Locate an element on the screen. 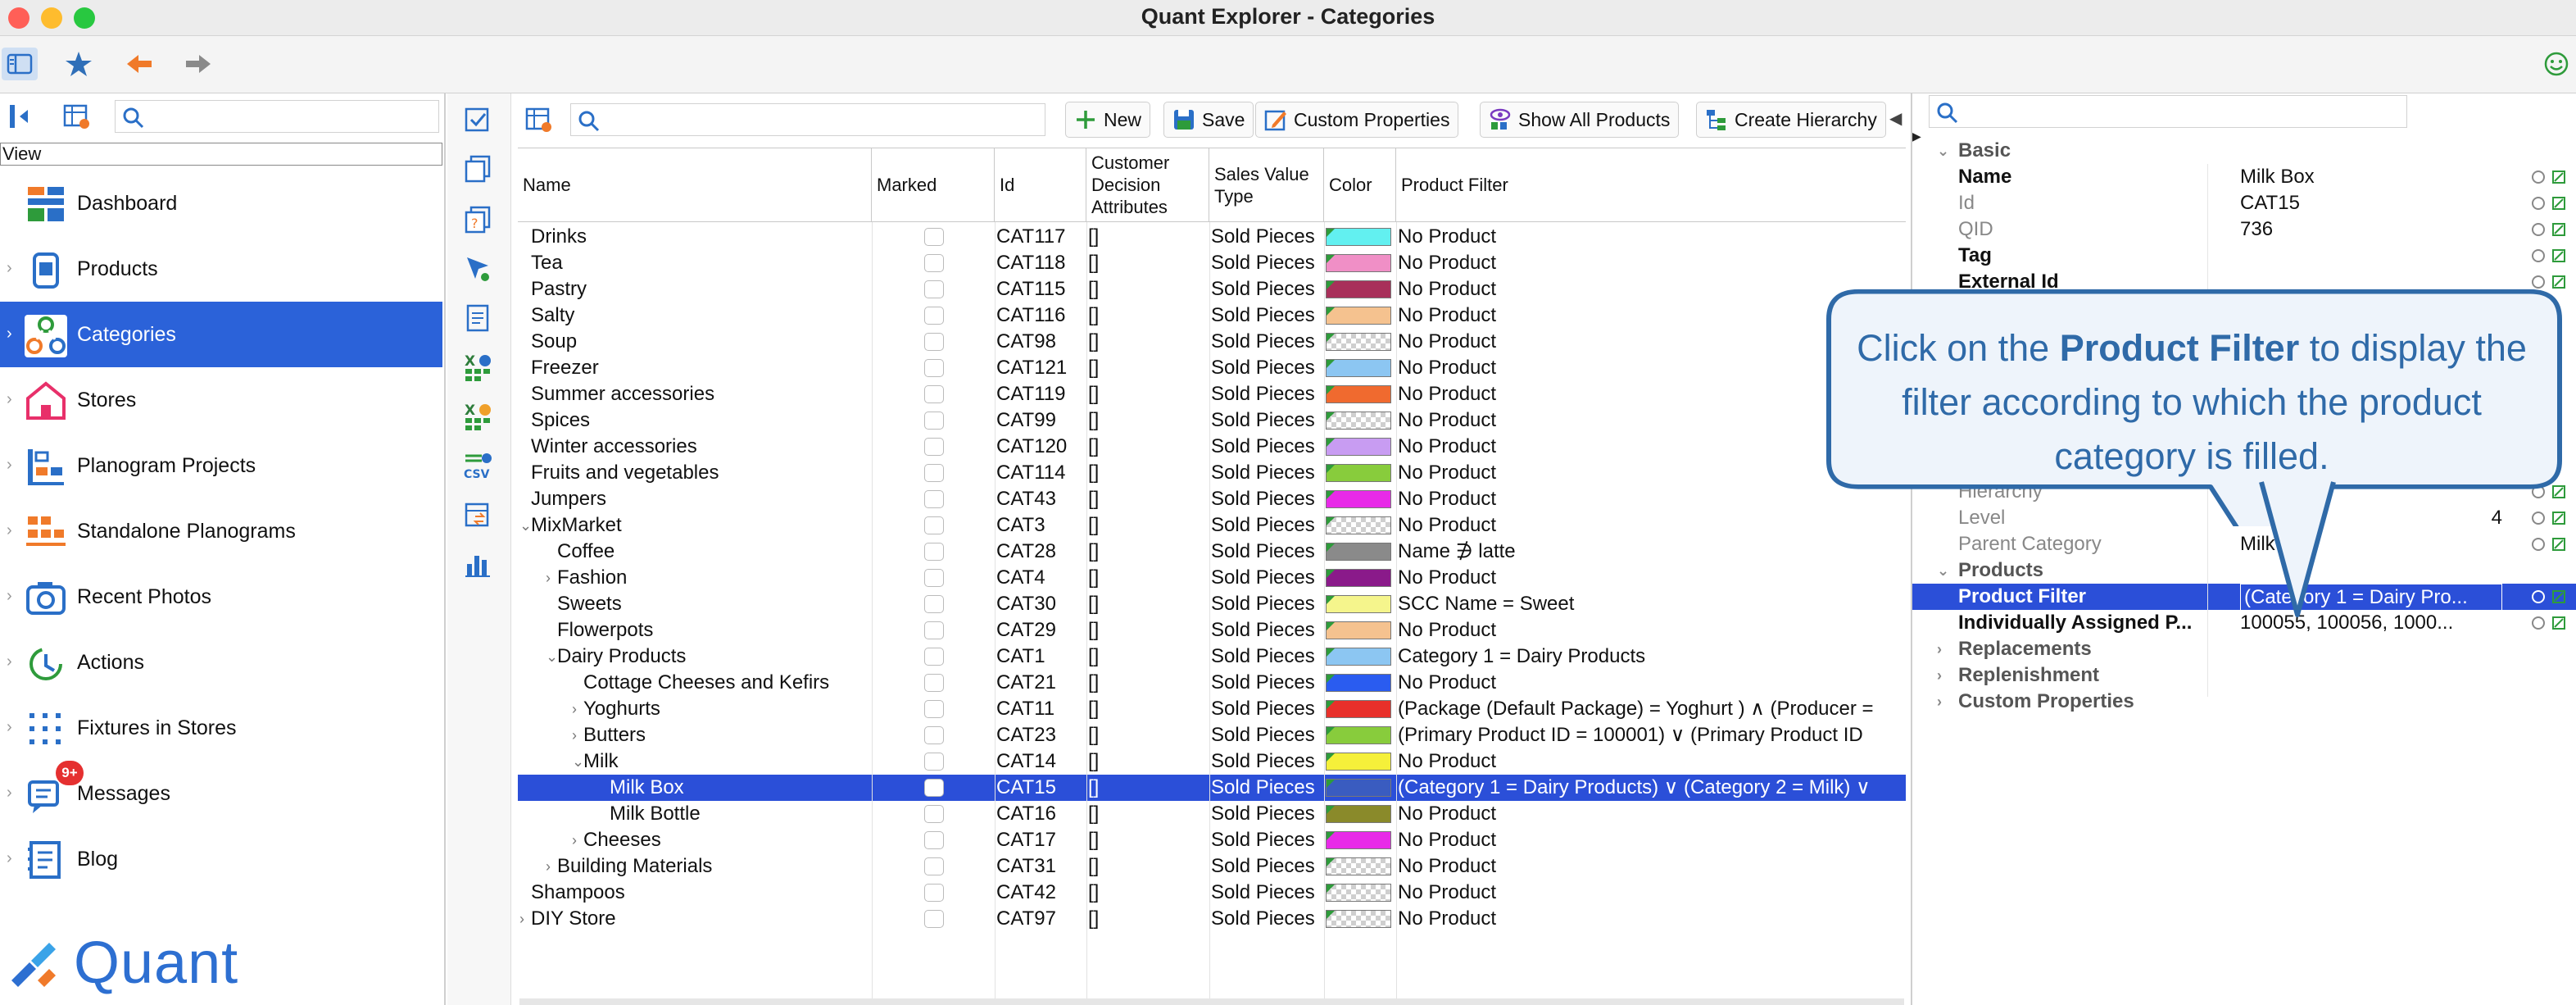 The image size is (2576, 1005). table-row: ⌄ Milk CAT14 [] Sold Pieces No Product is located at coordinates (1212, 762).